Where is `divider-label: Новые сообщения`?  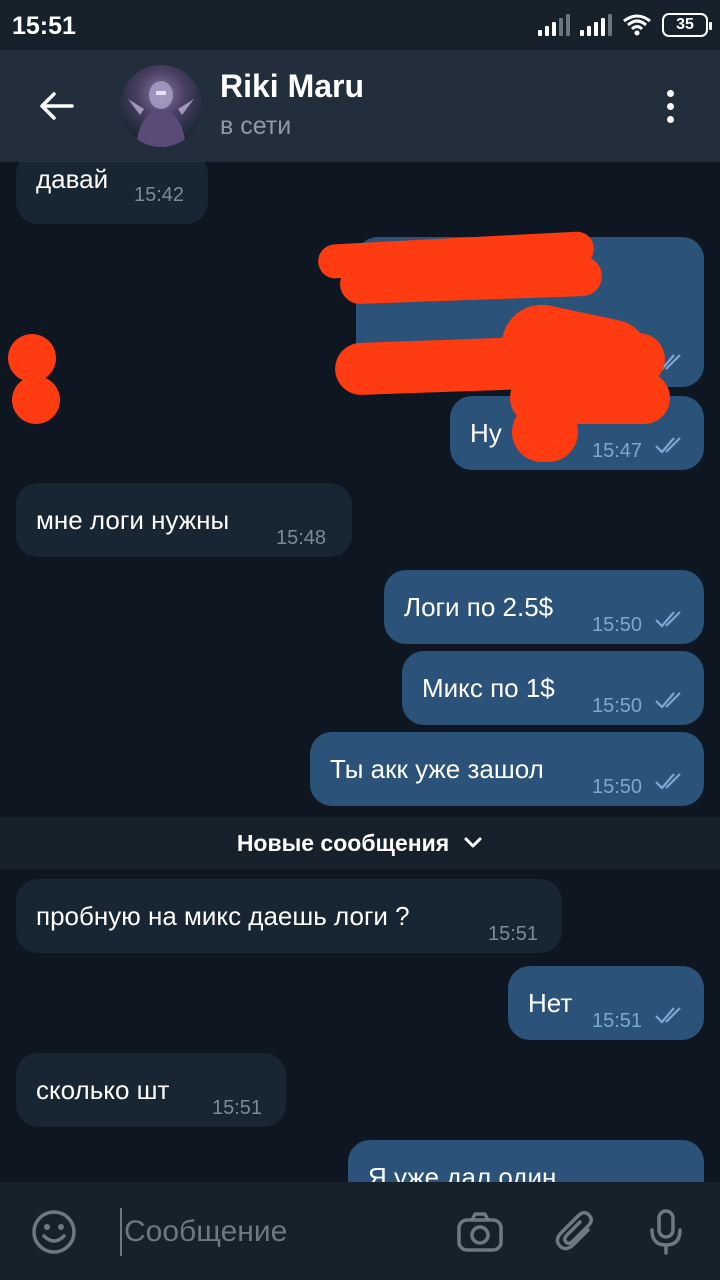
divider-label: Новые сообщения is located at coordinates (343, 842).